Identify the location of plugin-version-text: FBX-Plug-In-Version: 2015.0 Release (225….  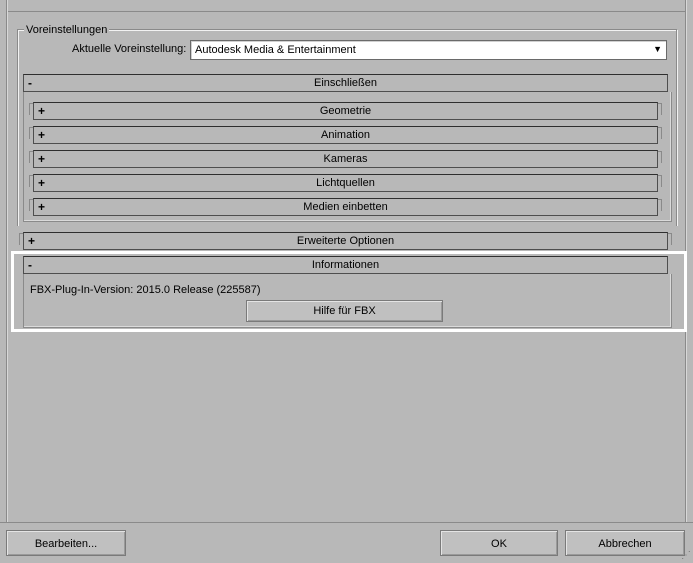
(145, 290).